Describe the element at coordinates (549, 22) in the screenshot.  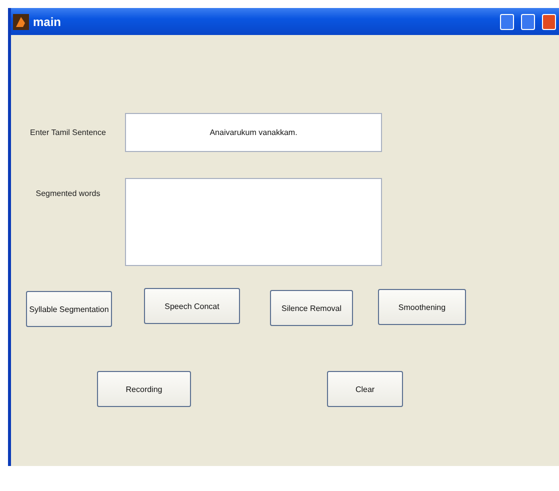
I see `close-button` at that location.